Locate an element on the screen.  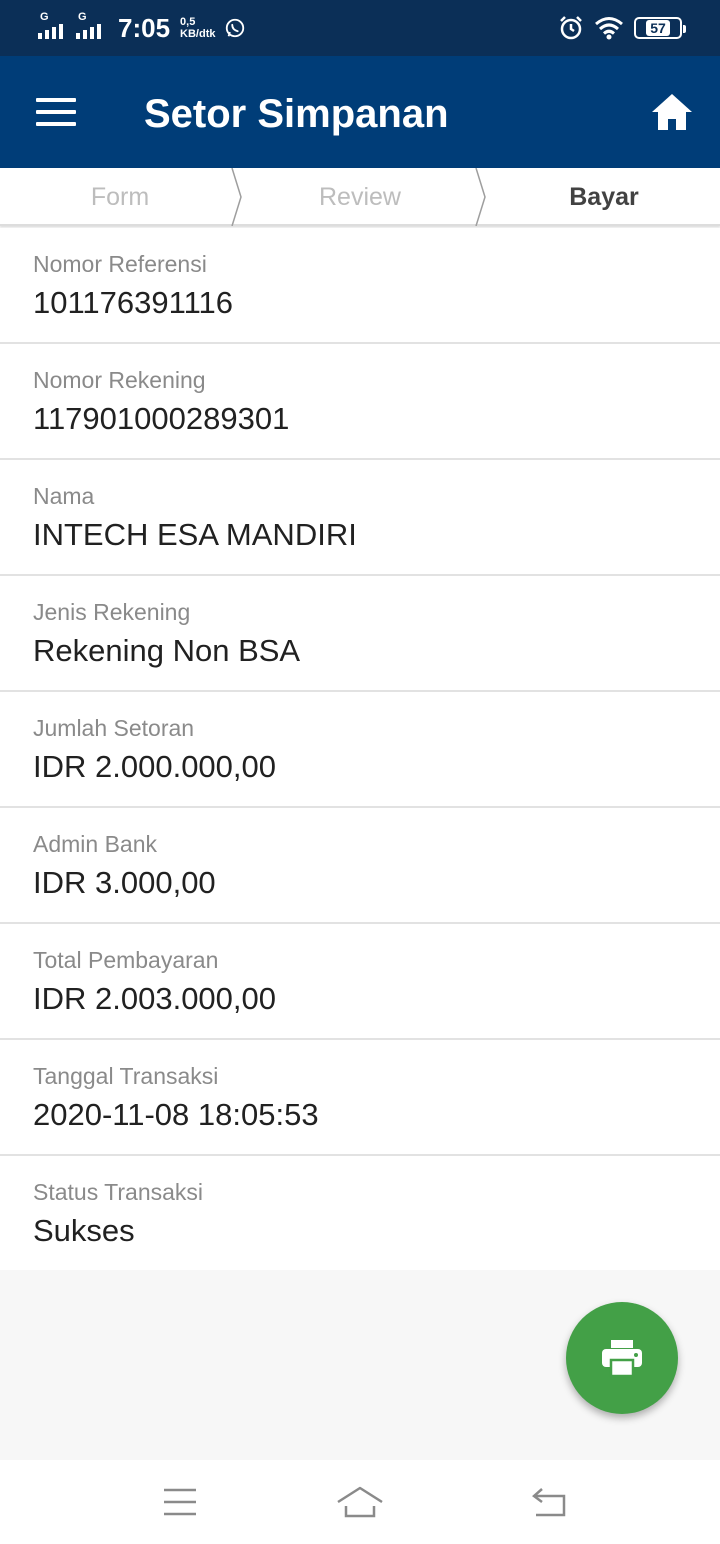
detail-row-transaction-status: Status Transaksi Sukses is located at coordinates (360, 1213).